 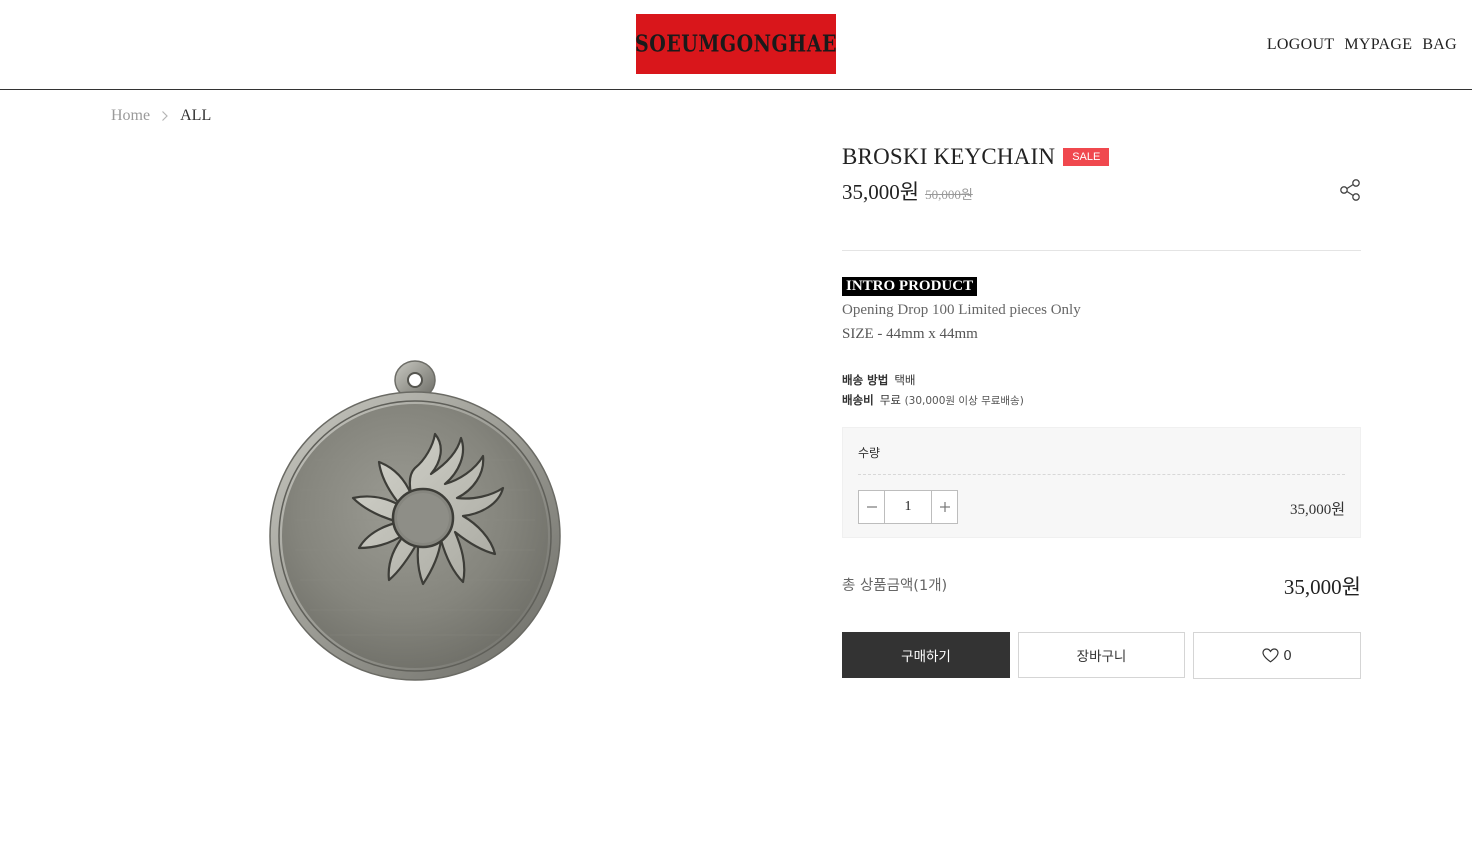 I want to click on sale-badge: SALE, so click(x=1086, y=157).